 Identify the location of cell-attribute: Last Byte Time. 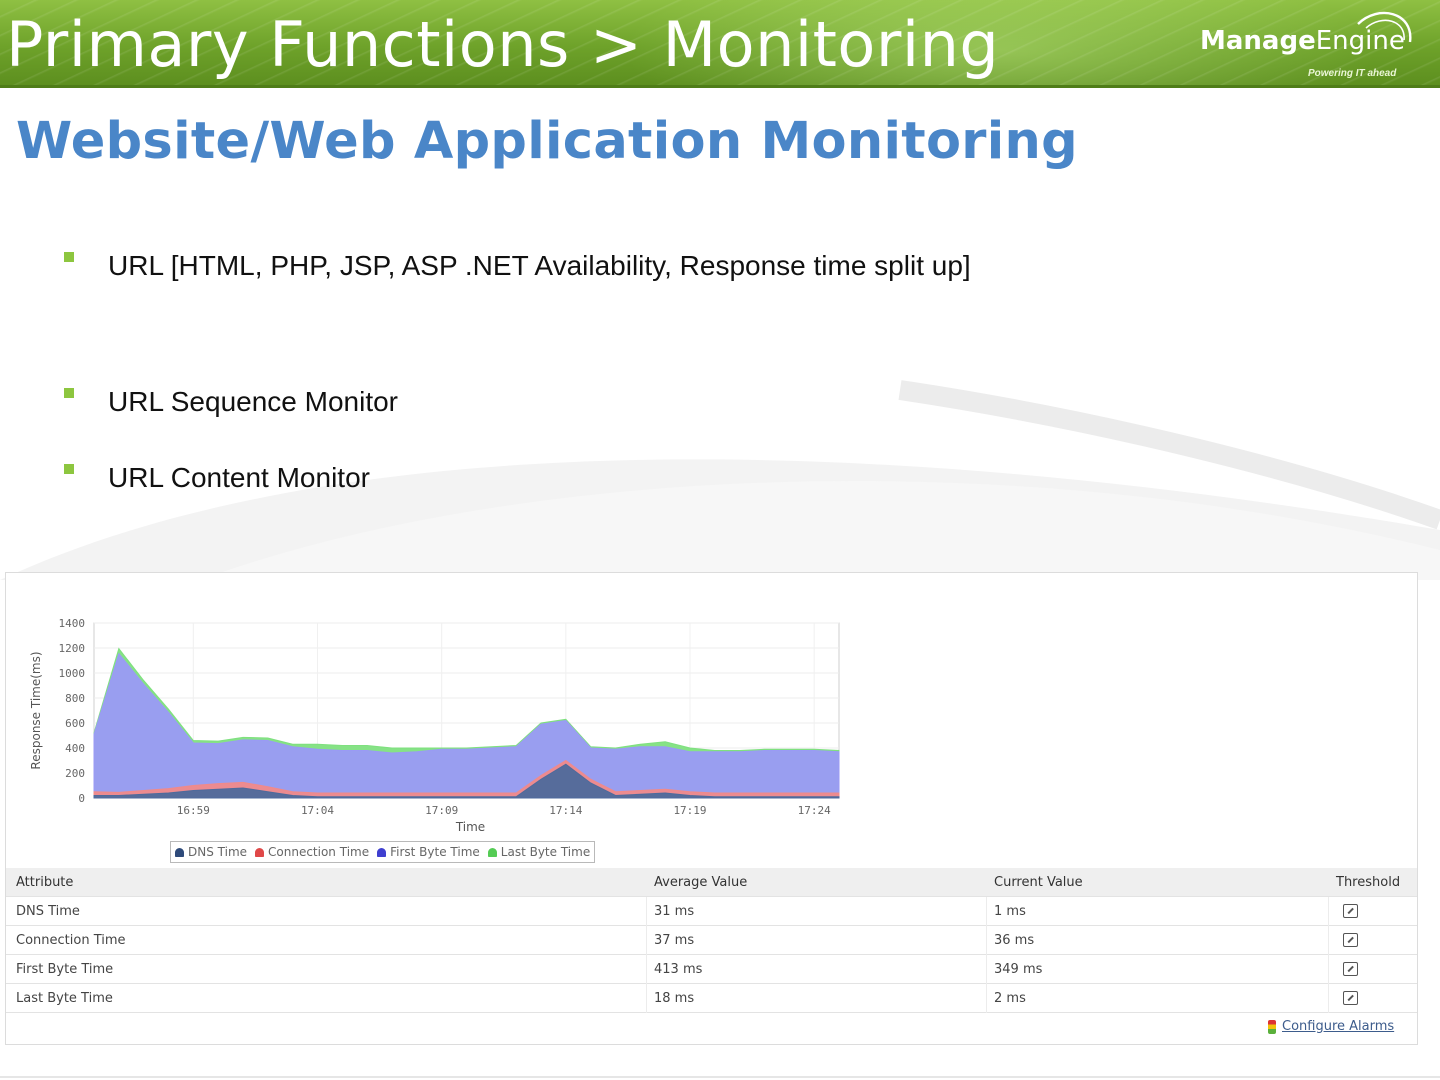
(64, 998).